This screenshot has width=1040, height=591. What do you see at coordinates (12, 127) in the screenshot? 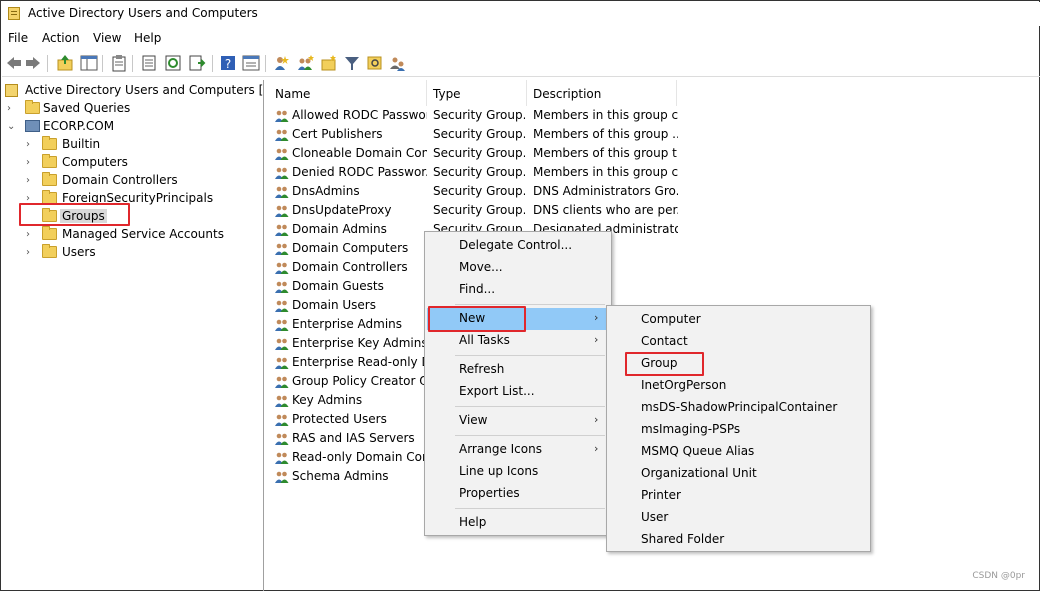
I see `chevron-down-icon: ⌄` at bounding box center [12, 127].